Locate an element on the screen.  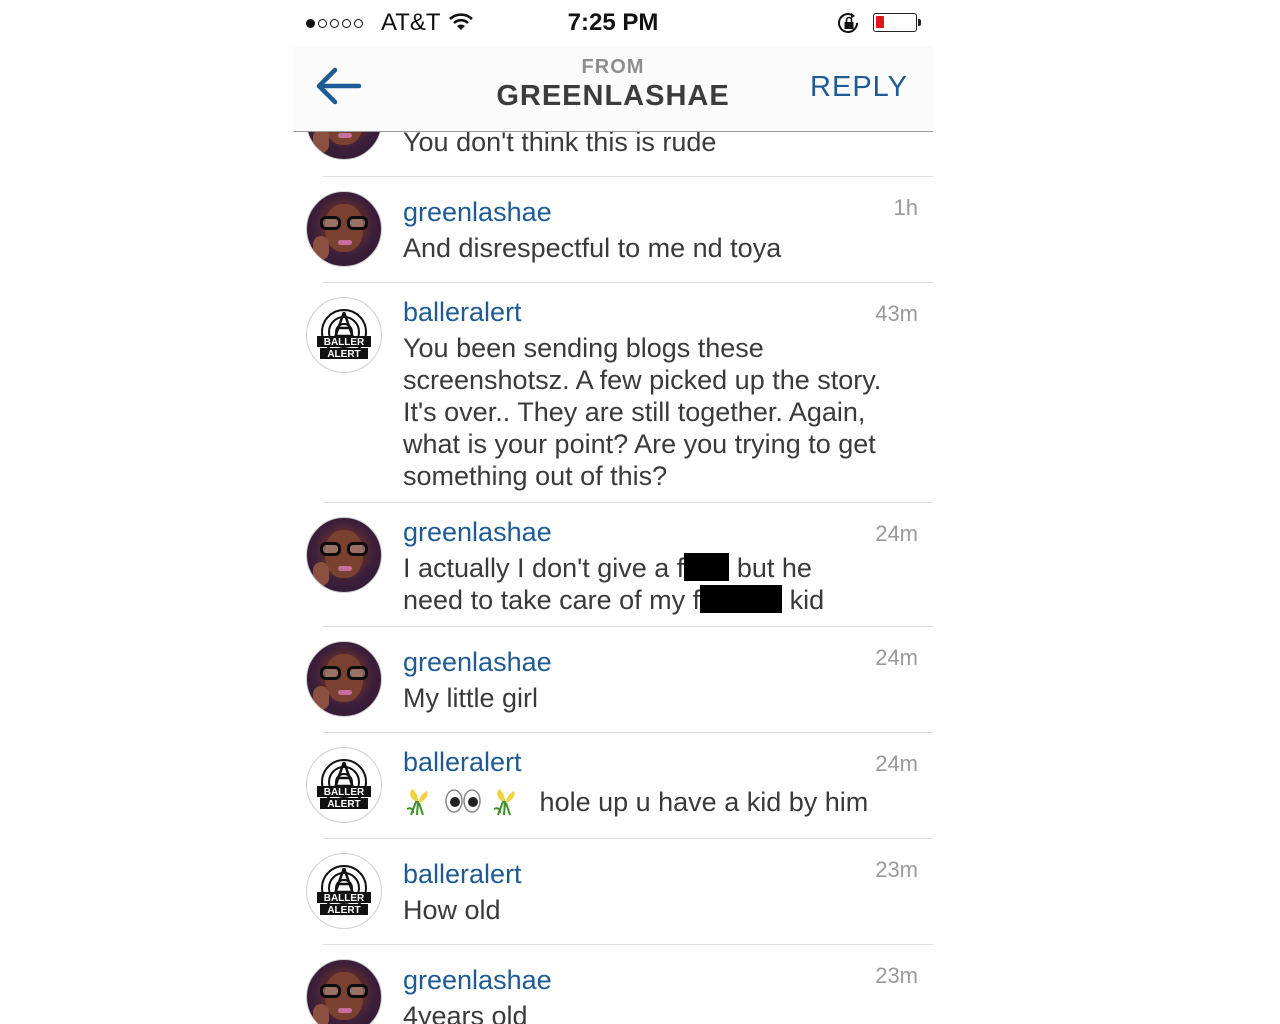
list-item: BALLER ALERT balleralert 23m How old is located at coordinates (613, 891).